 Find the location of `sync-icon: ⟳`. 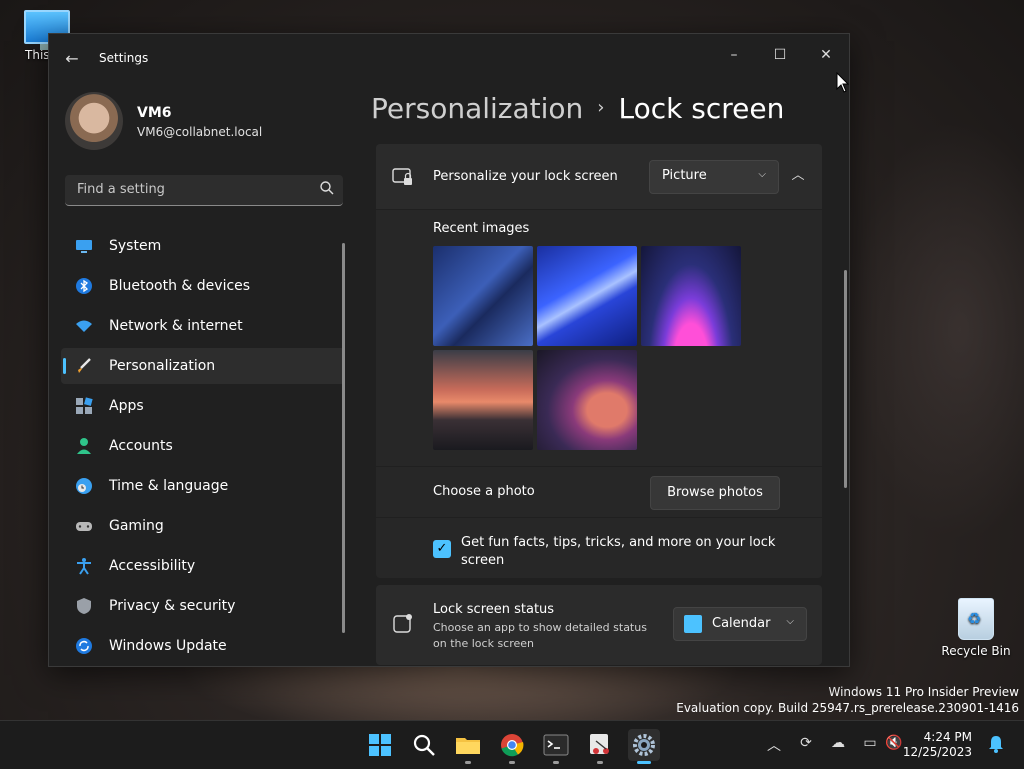

sync-icon: ⟳ is located at coordinates (806, 745).